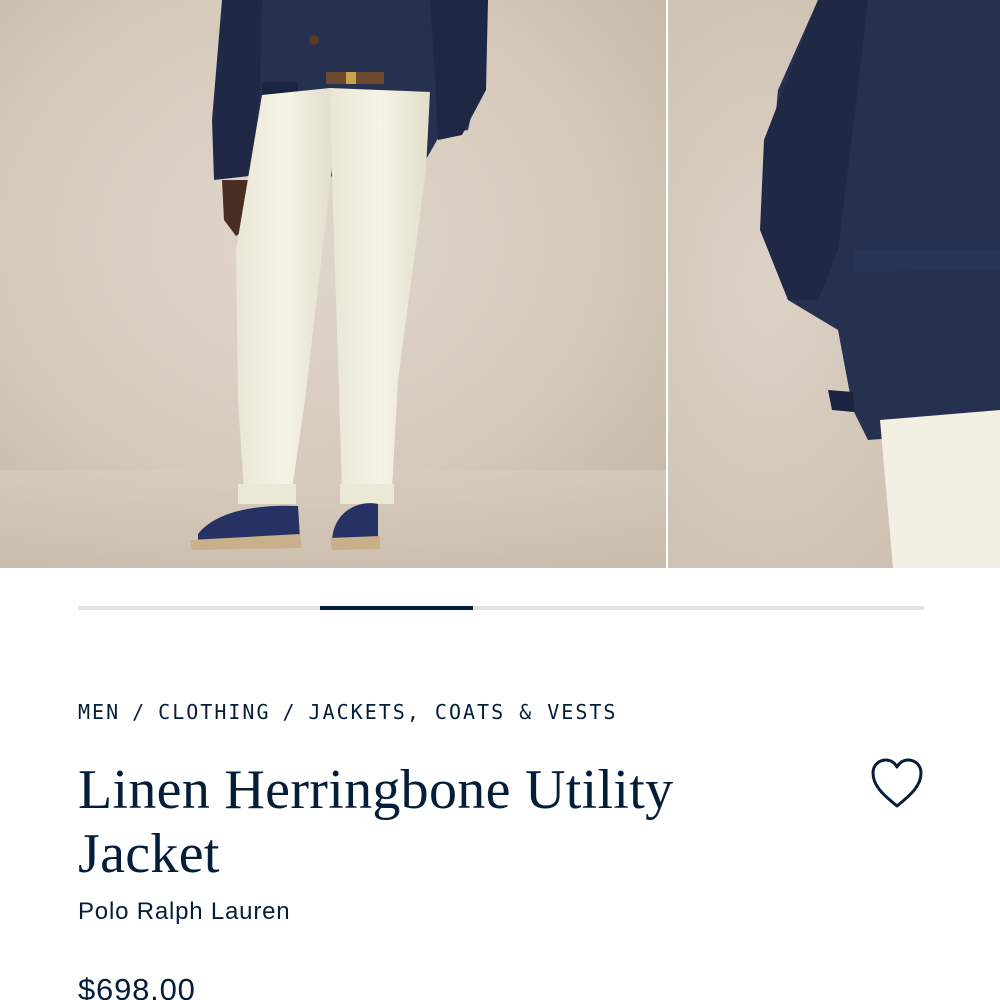 The width and height of the screenshot is (1000, 1000). Describe the element at coordinates (396, 608) in the screenshot. I see `carousel-progress-indicator` at that location.